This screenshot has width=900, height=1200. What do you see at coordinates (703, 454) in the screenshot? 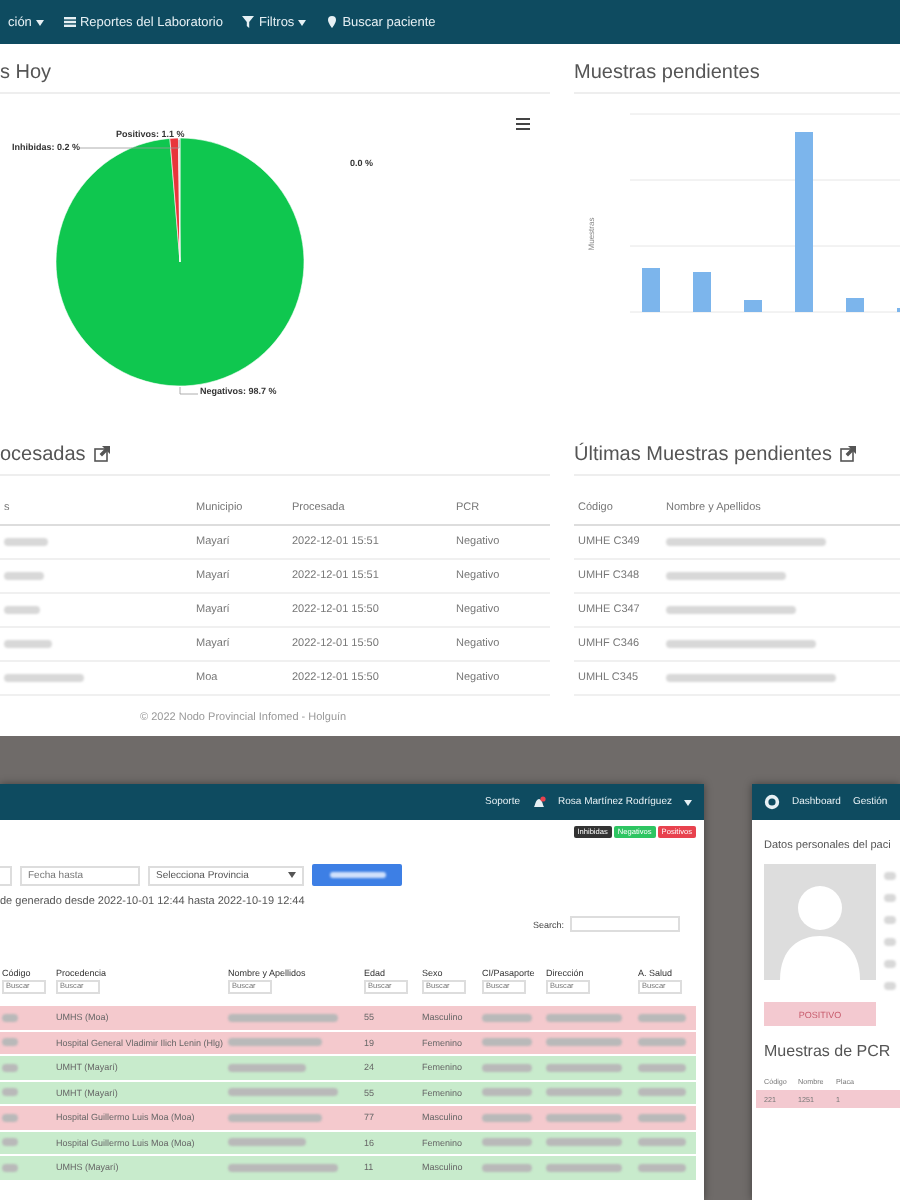
I see `panel-title: Últimas Muestras pendientes` at bounding box center [703, 454].